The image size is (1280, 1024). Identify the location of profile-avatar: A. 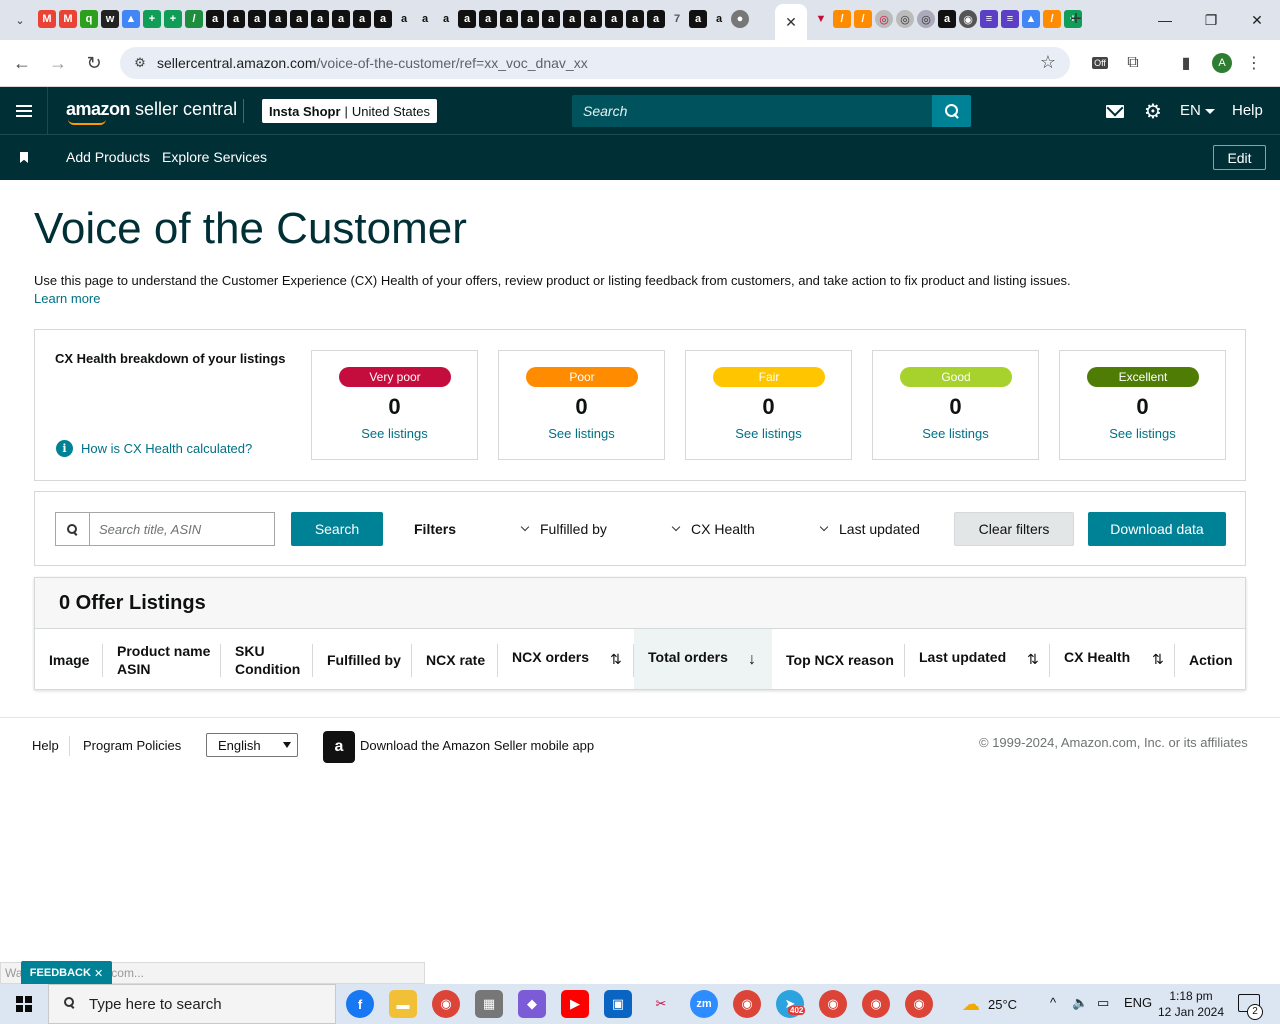
(1222, 63).